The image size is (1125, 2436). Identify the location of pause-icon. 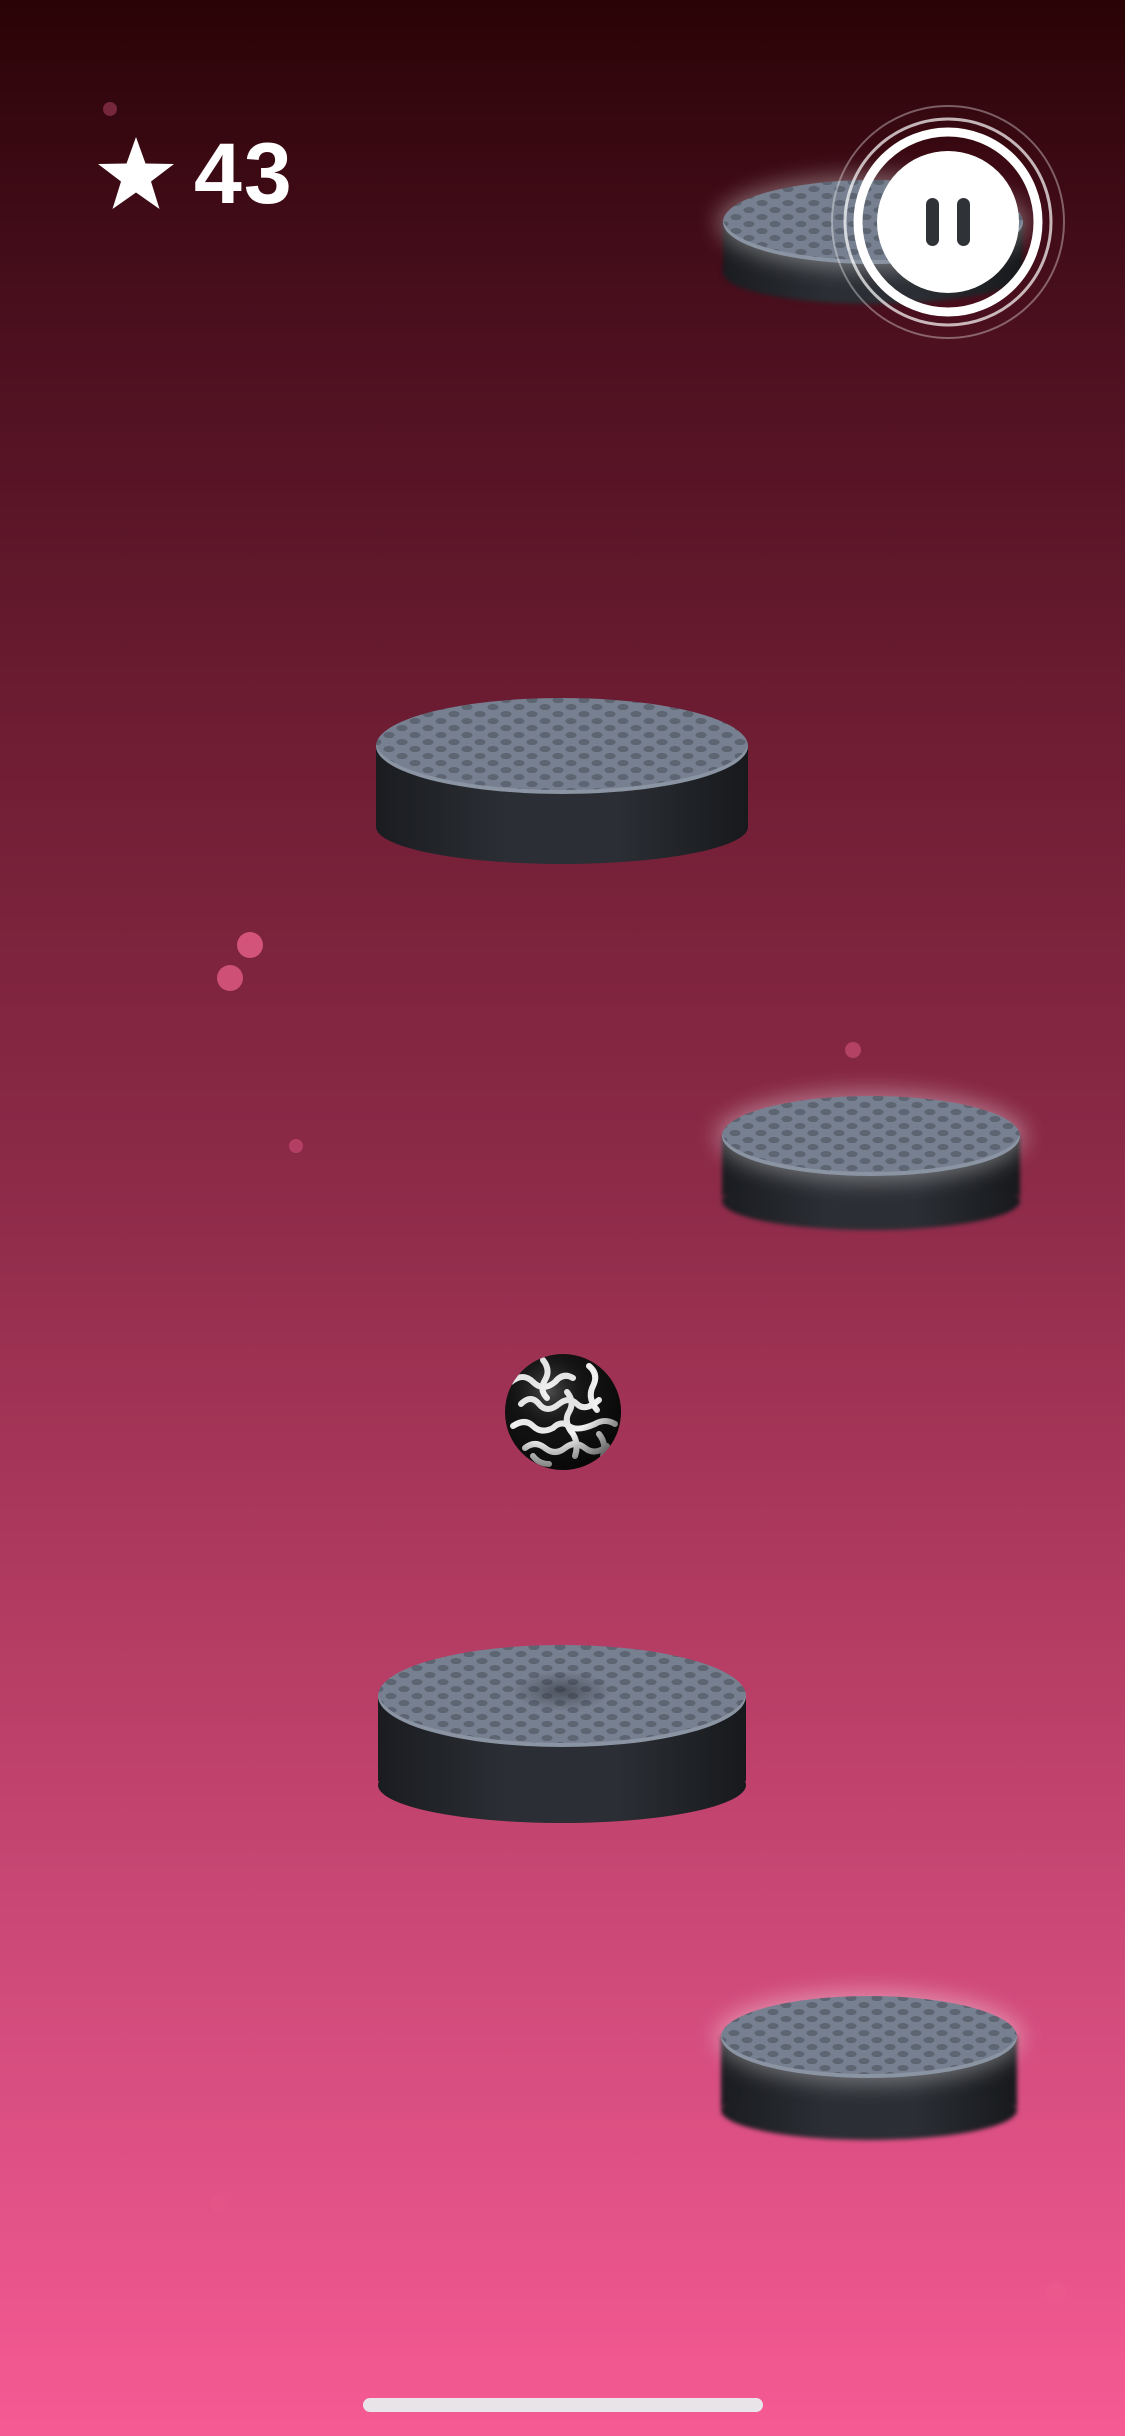
(948, 222).